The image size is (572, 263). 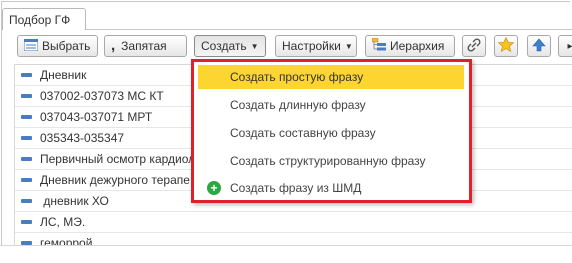 What do you see at coordinates (298, 105) in the screenshot?
I see `menu-item-label: Создать длинную фразу` at bounding box center [298, 105].